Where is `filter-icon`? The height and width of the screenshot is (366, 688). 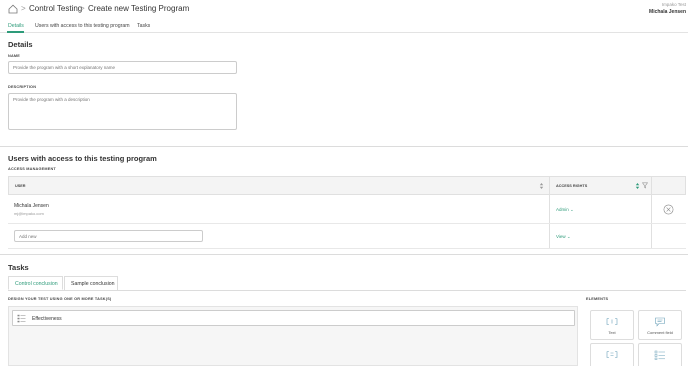 filter-icon is located at coordinates (645, 185).